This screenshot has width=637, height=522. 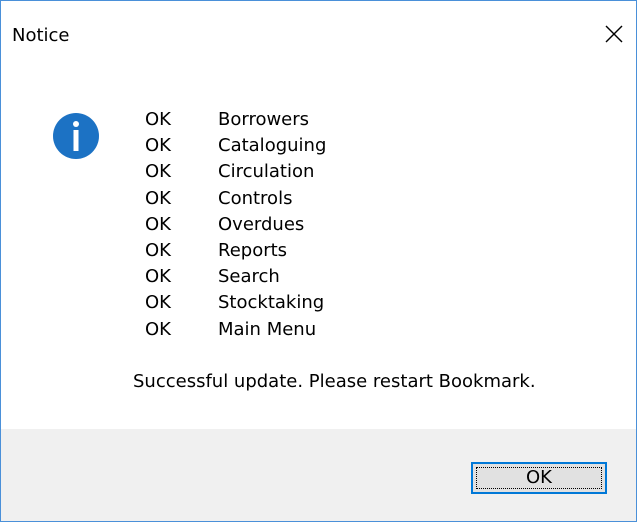 I want to click on list-item: OK Stocktaking, so click(x=235, y=303).